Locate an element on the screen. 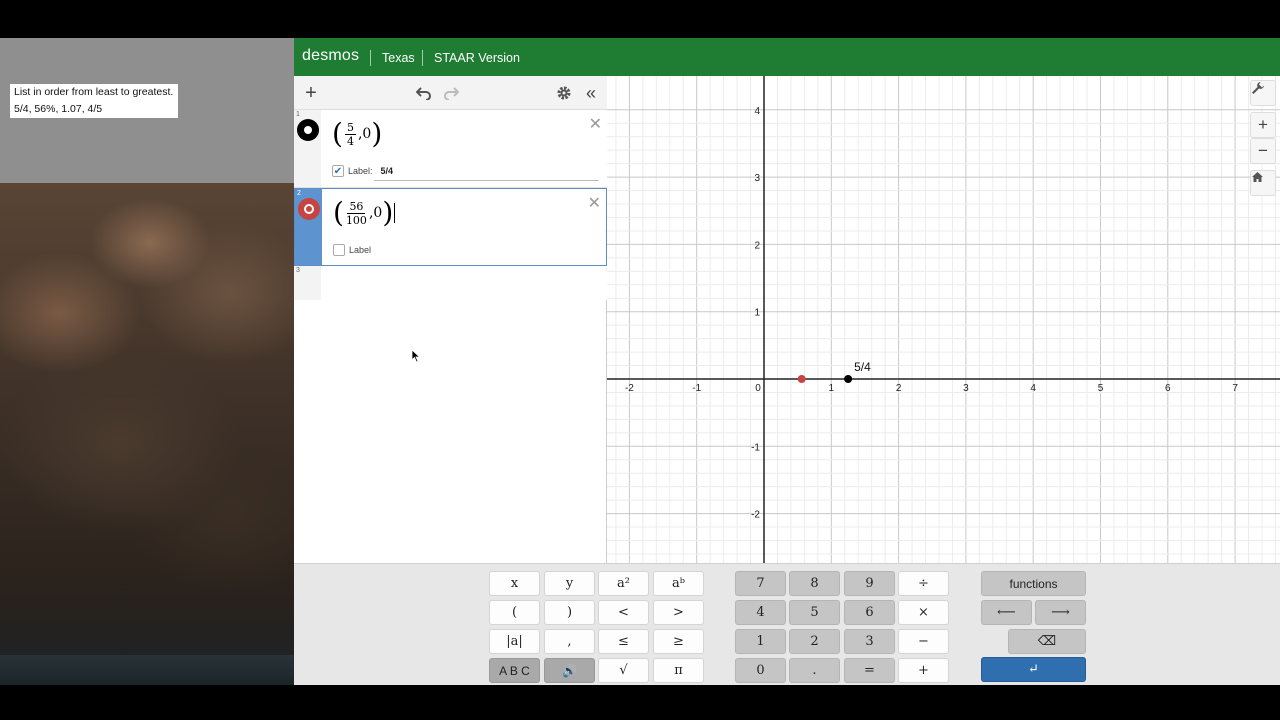 This screenshot has height=720, width=1280. breadcrumb-texas: Texas is located at coordinates (398, 58).